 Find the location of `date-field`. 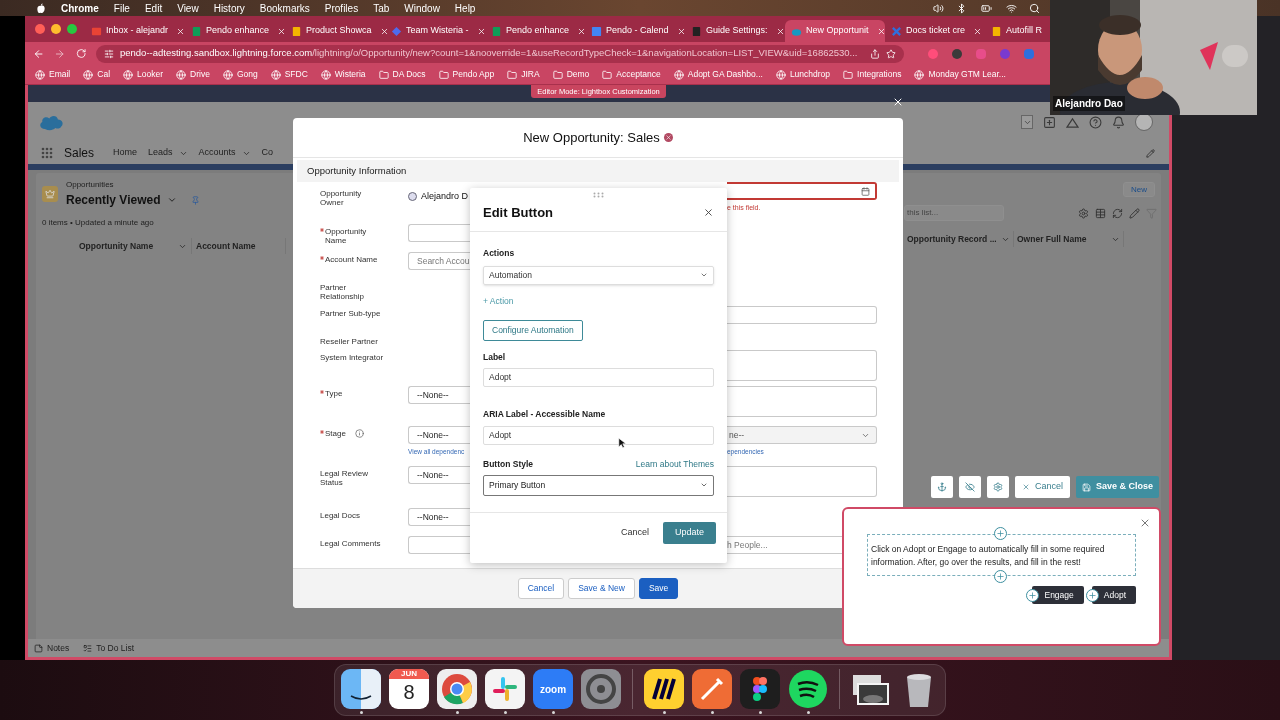

date-field is located at coordinates (802, 191).